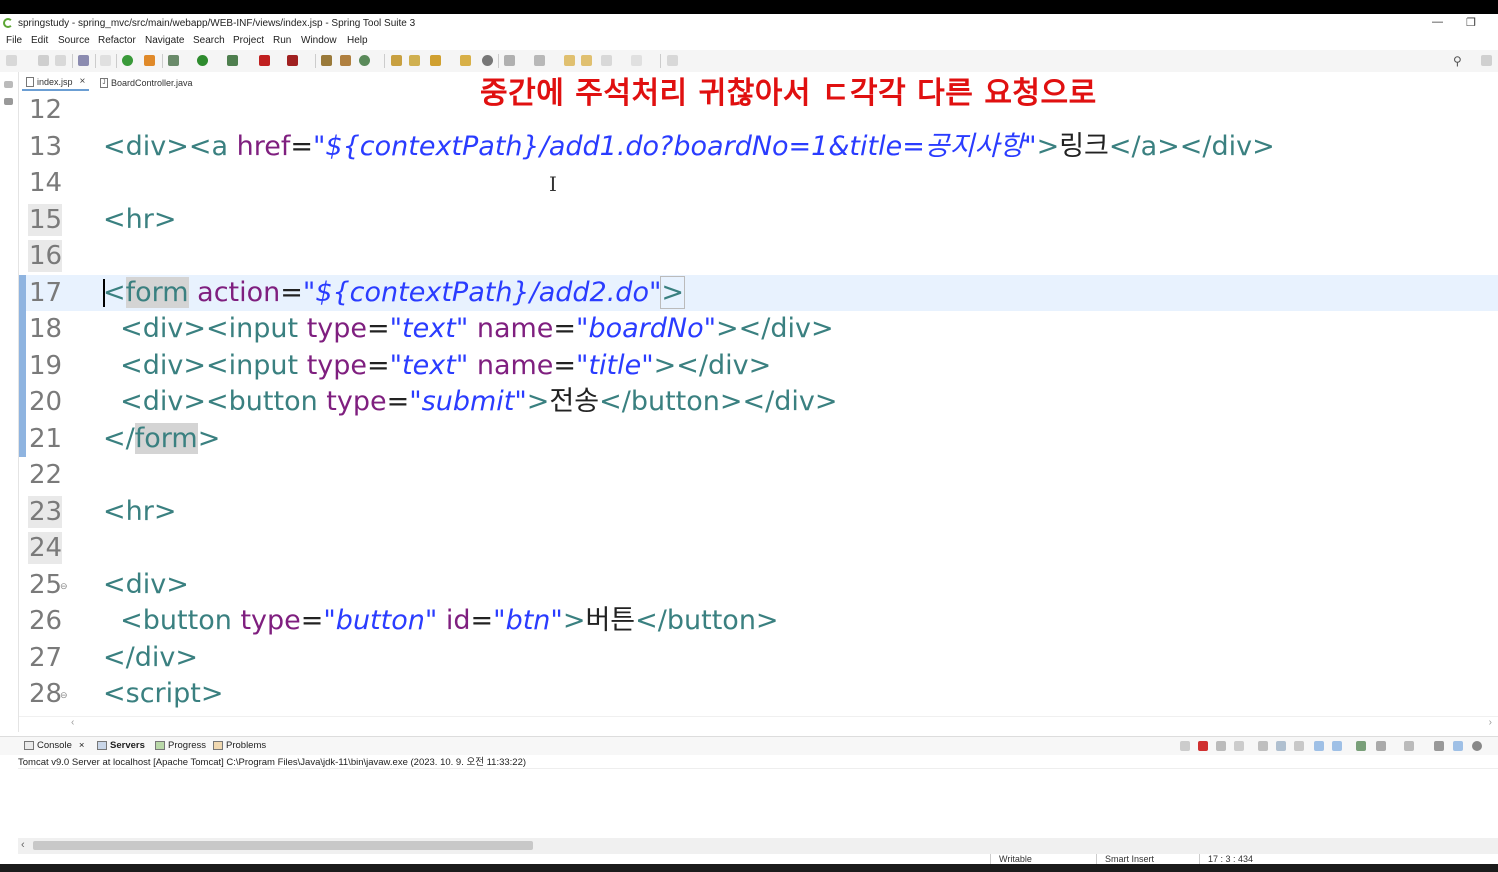 The height and width of the screenshot is (872, 1498). I want to click on new-icon, so click(11, 60).